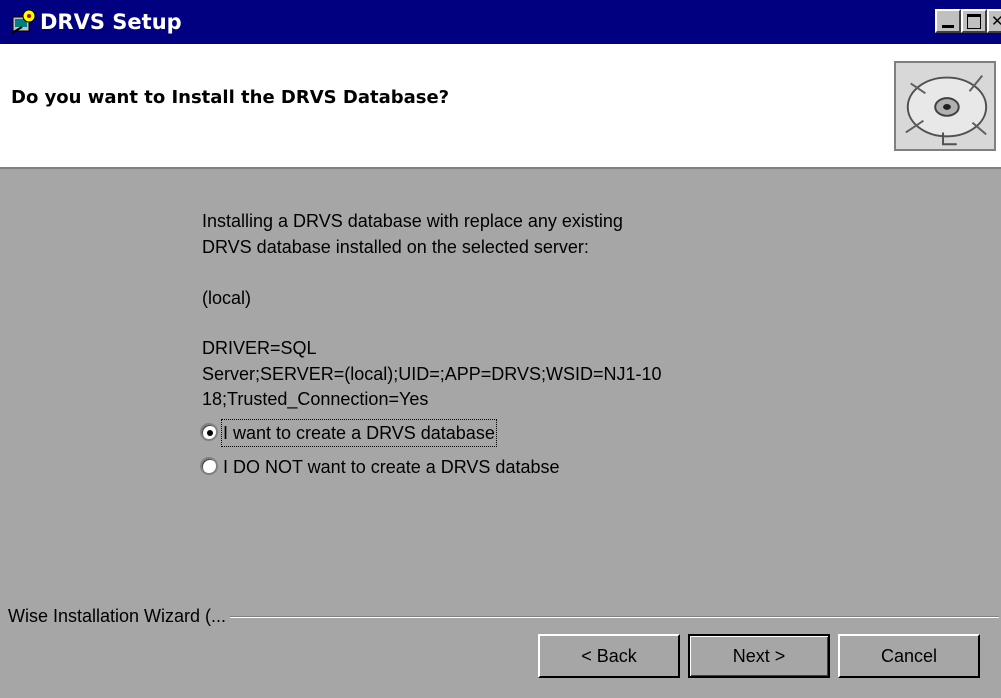  I want to click on radio-create-database-button, so click(209, 432).